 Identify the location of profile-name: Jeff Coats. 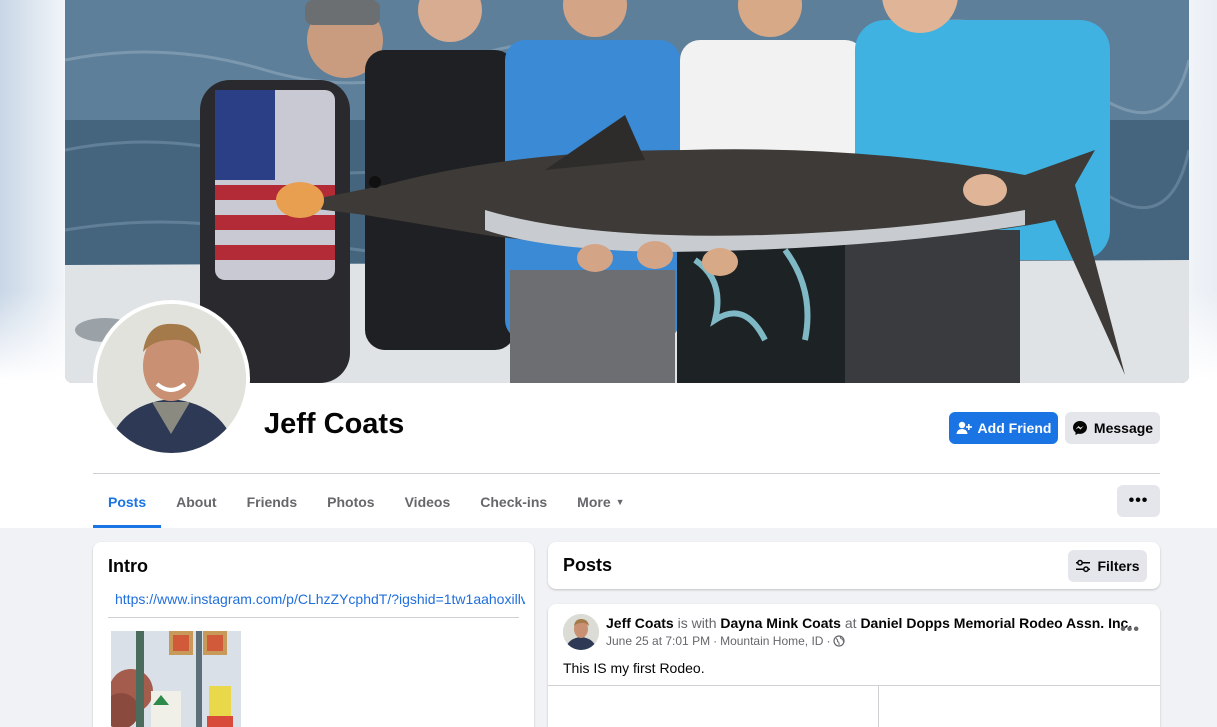
(334, 424).